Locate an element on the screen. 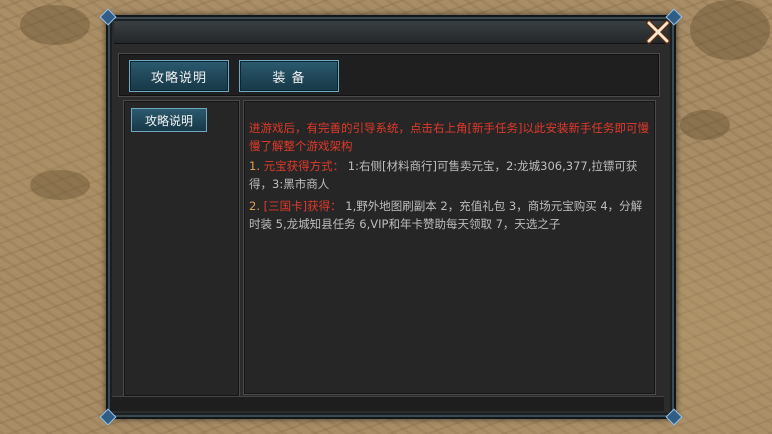 The image size is (772, 434). bottom-border is located at coordinates (388, 403).